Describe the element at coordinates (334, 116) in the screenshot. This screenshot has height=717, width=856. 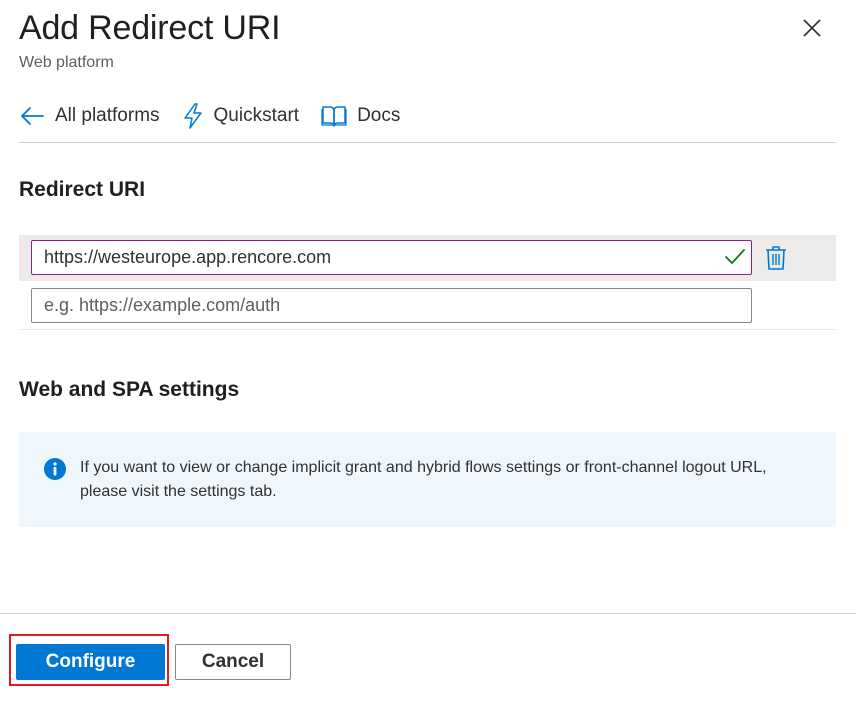
I see `book-icon` at that location.